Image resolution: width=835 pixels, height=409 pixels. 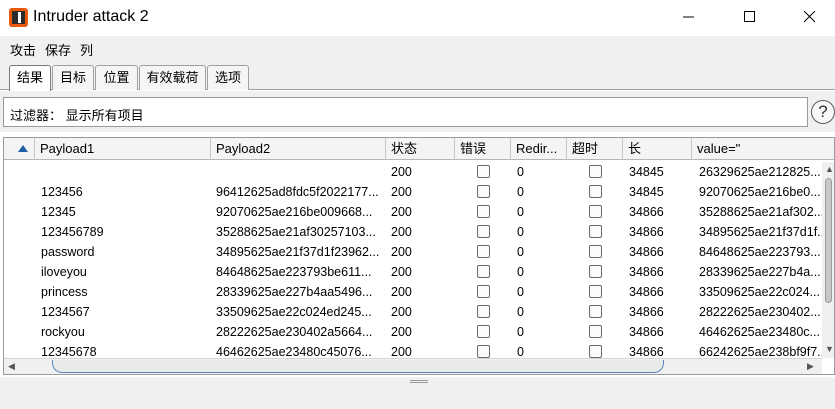 I want to click on column-header-value: value=", so click(x=763, y=149).